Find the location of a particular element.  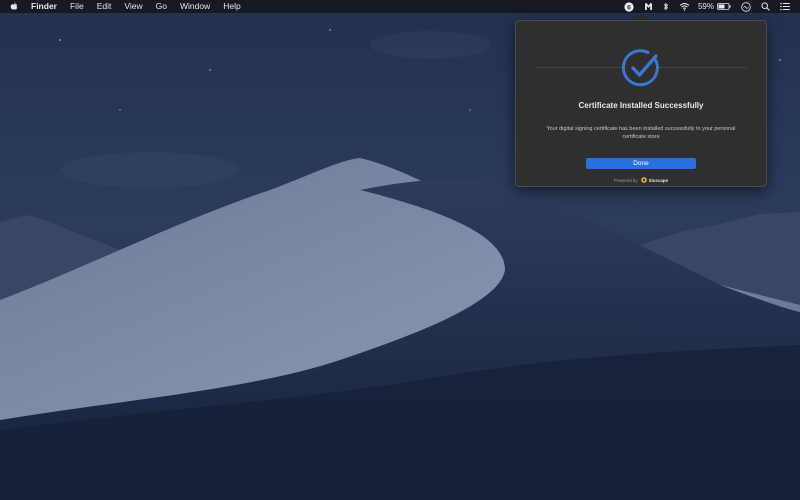

battery-icon is located at coordinates (724, 6).